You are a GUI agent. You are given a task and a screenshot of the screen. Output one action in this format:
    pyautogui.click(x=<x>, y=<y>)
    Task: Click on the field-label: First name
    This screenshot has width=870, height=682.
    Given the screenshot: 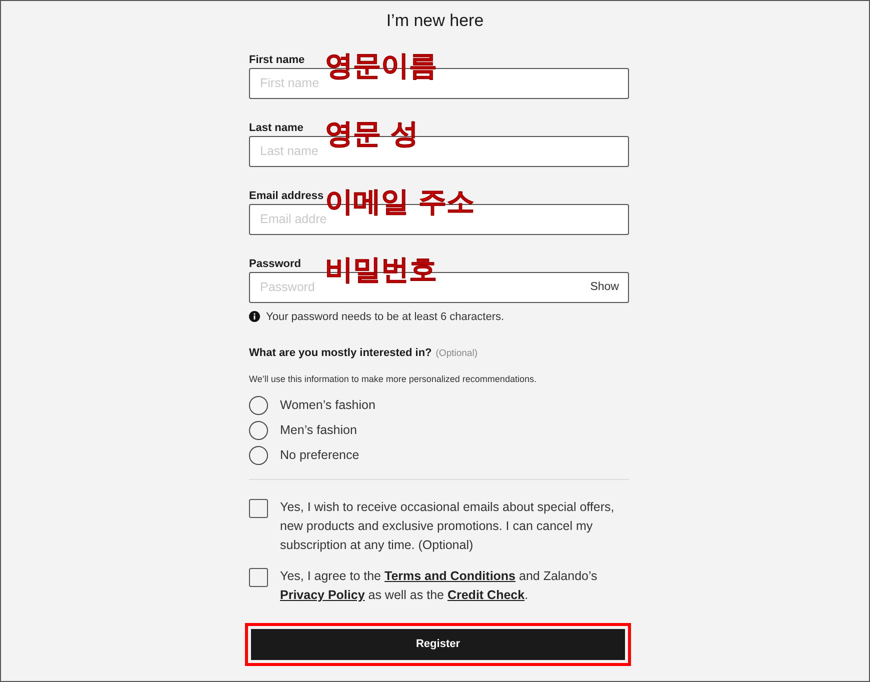 What is the action you would take?
    pyautogui.click(x=277, y=60)
    